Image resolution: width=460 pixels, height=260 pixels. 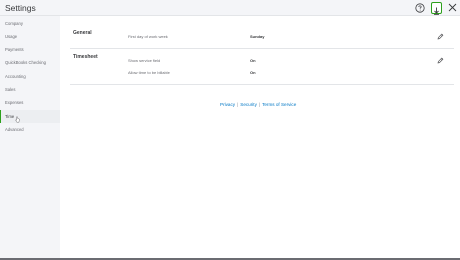 I want to click on settings-header: Settings, so click(x=230, y=8).